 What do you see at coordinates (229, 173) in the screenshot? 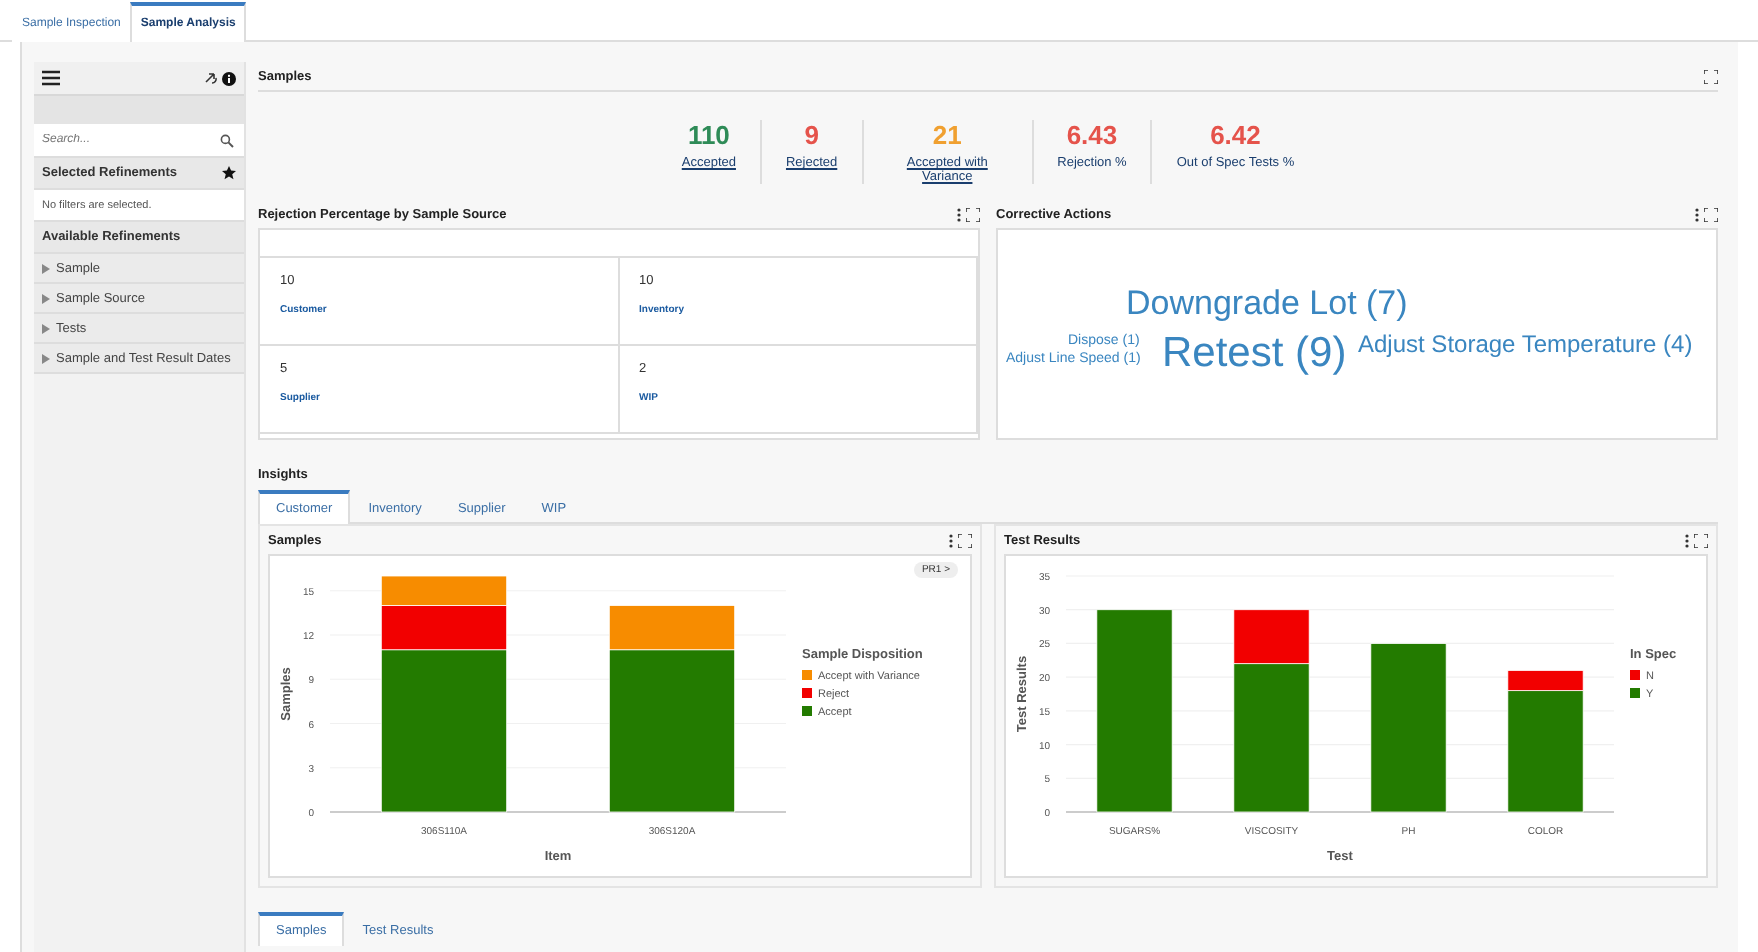
I see `star-icon` at bounding box center [229, 173].